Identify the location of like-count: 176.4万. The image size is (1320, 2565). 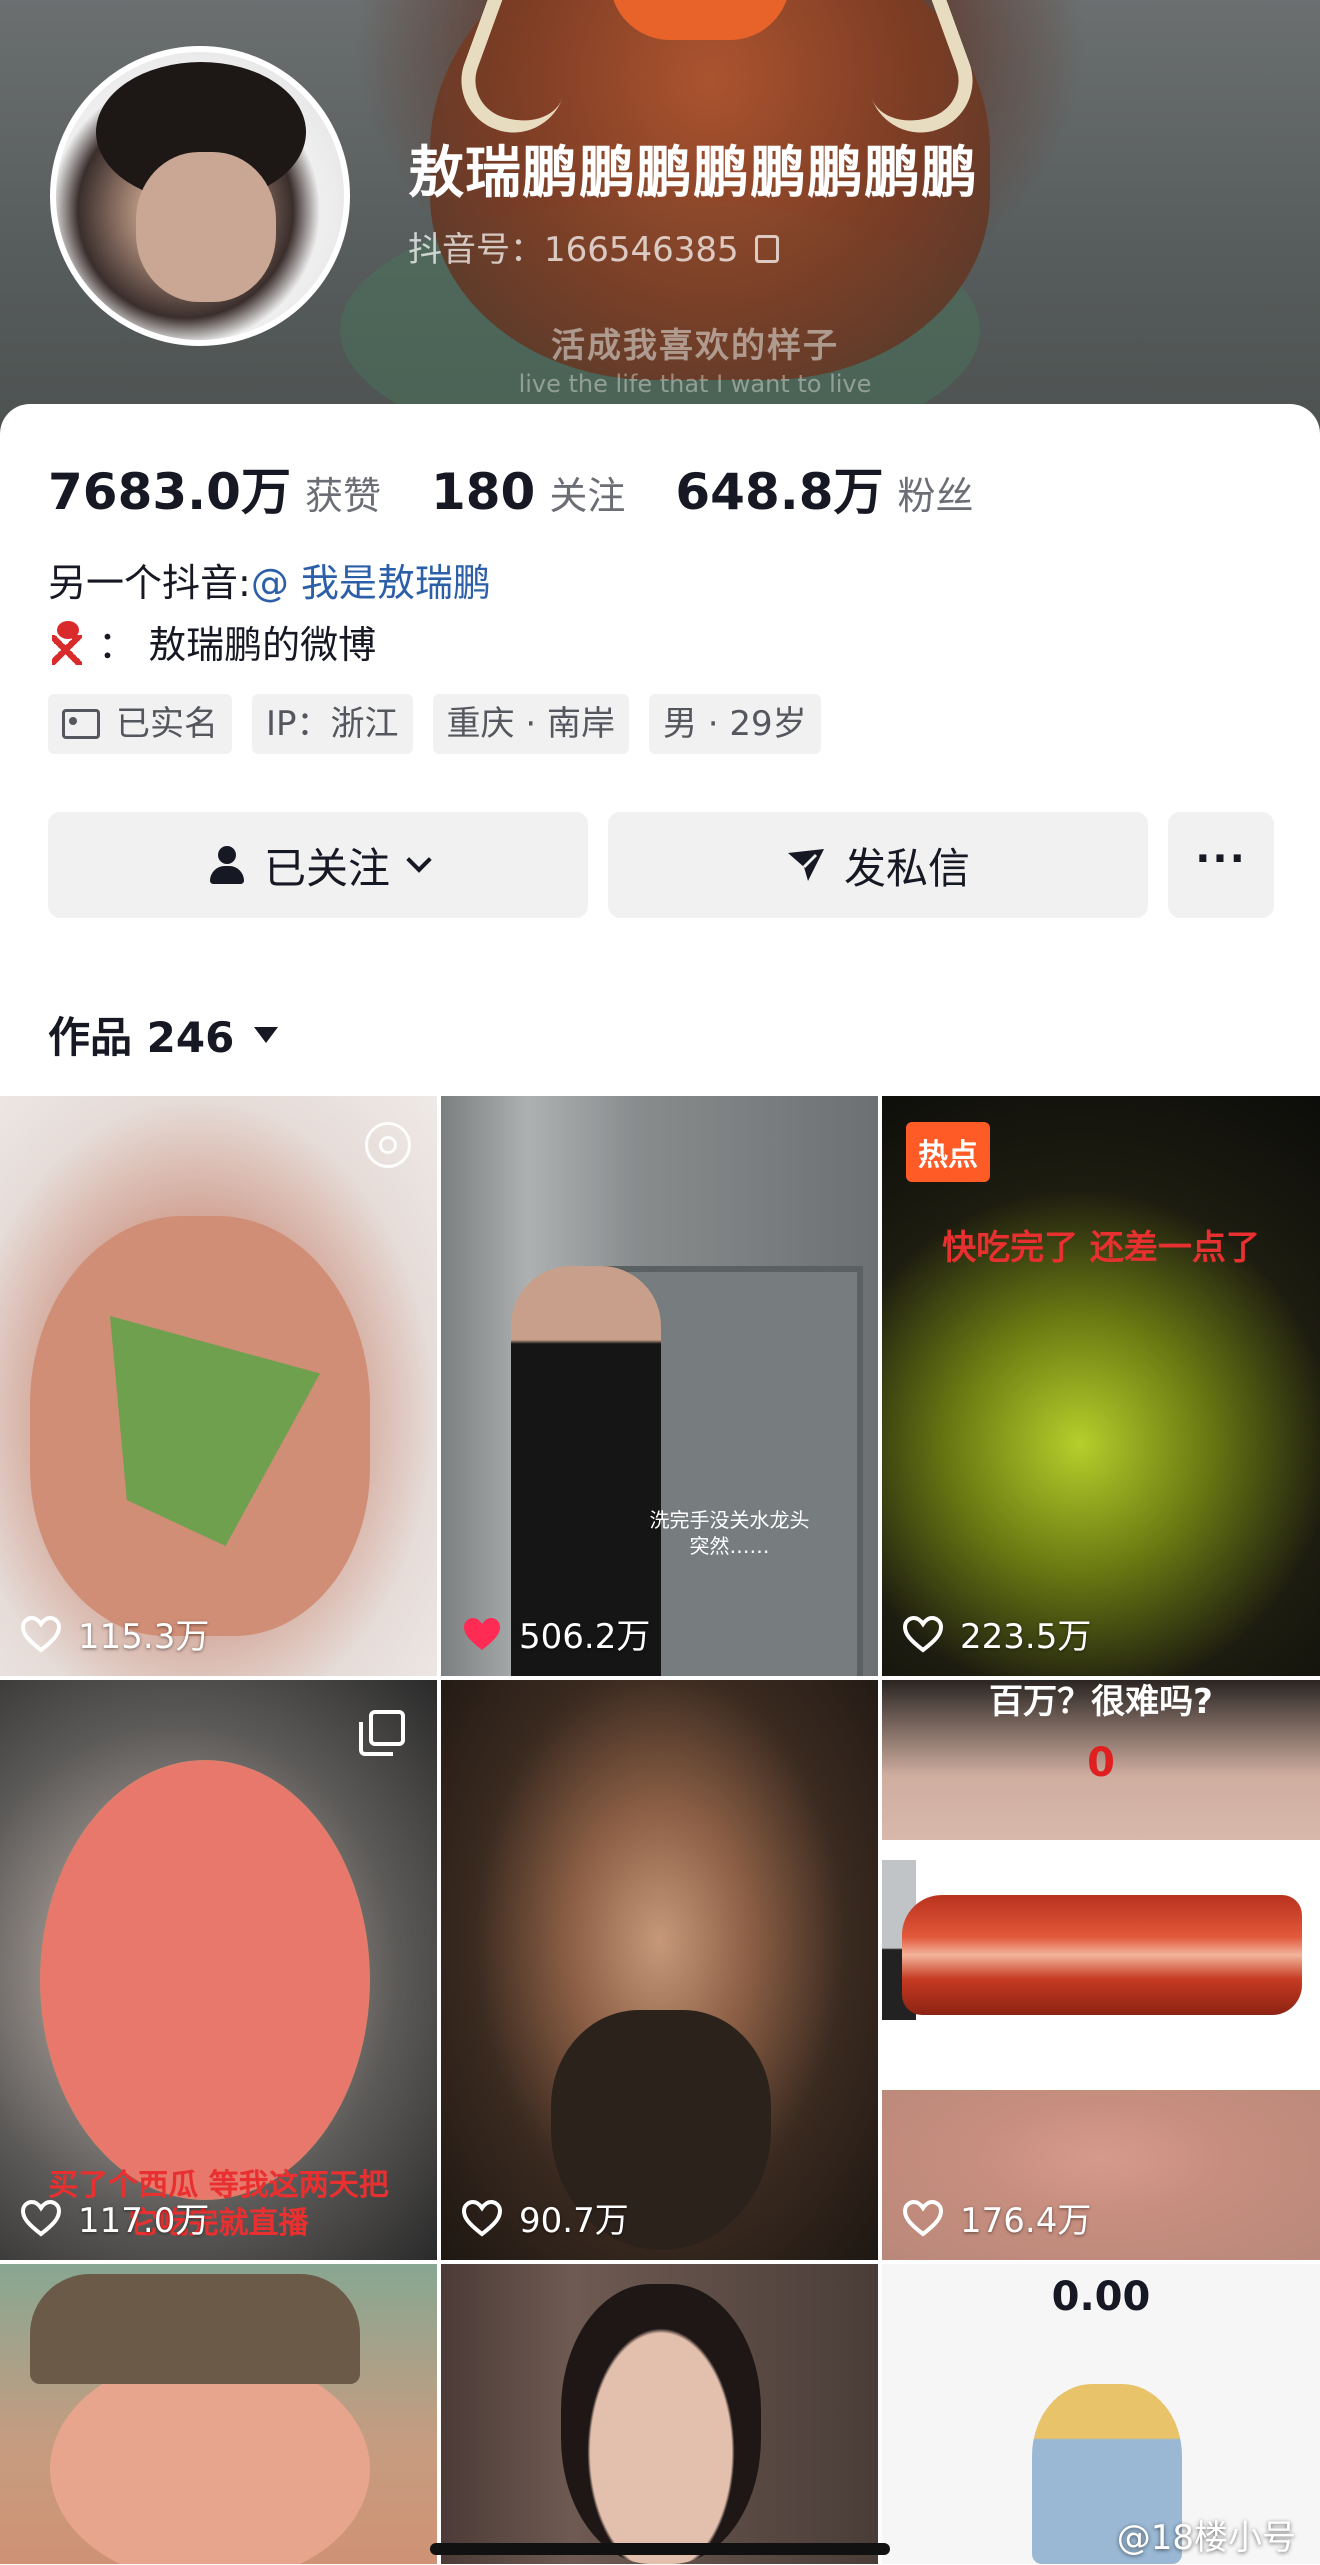
(996, 2217).